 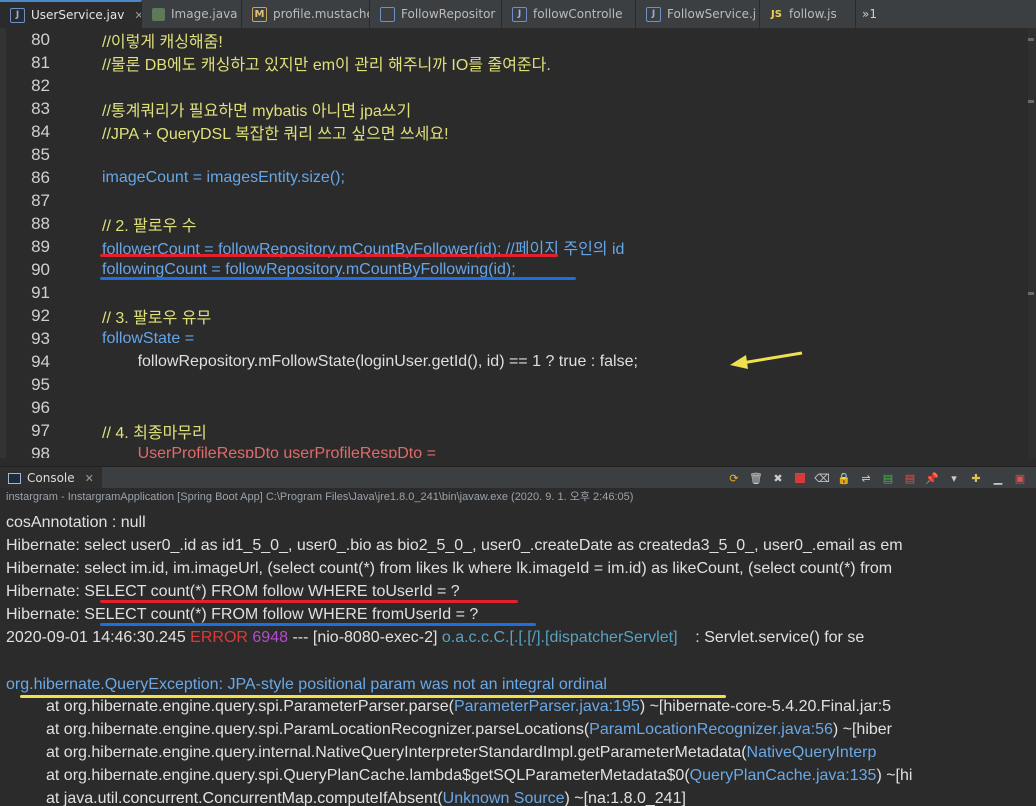 What do you see at coordinates (998, 478) in the screenshot?
I see `minimize-icon: ▁` at bounding box center [998, 478].